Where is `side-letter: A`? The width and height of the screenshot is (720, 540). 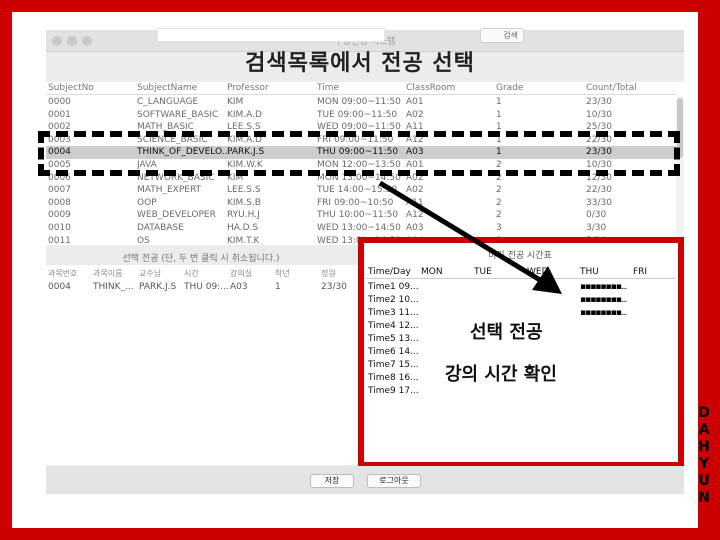 side-letter: A is located at coordinates (704, 430).